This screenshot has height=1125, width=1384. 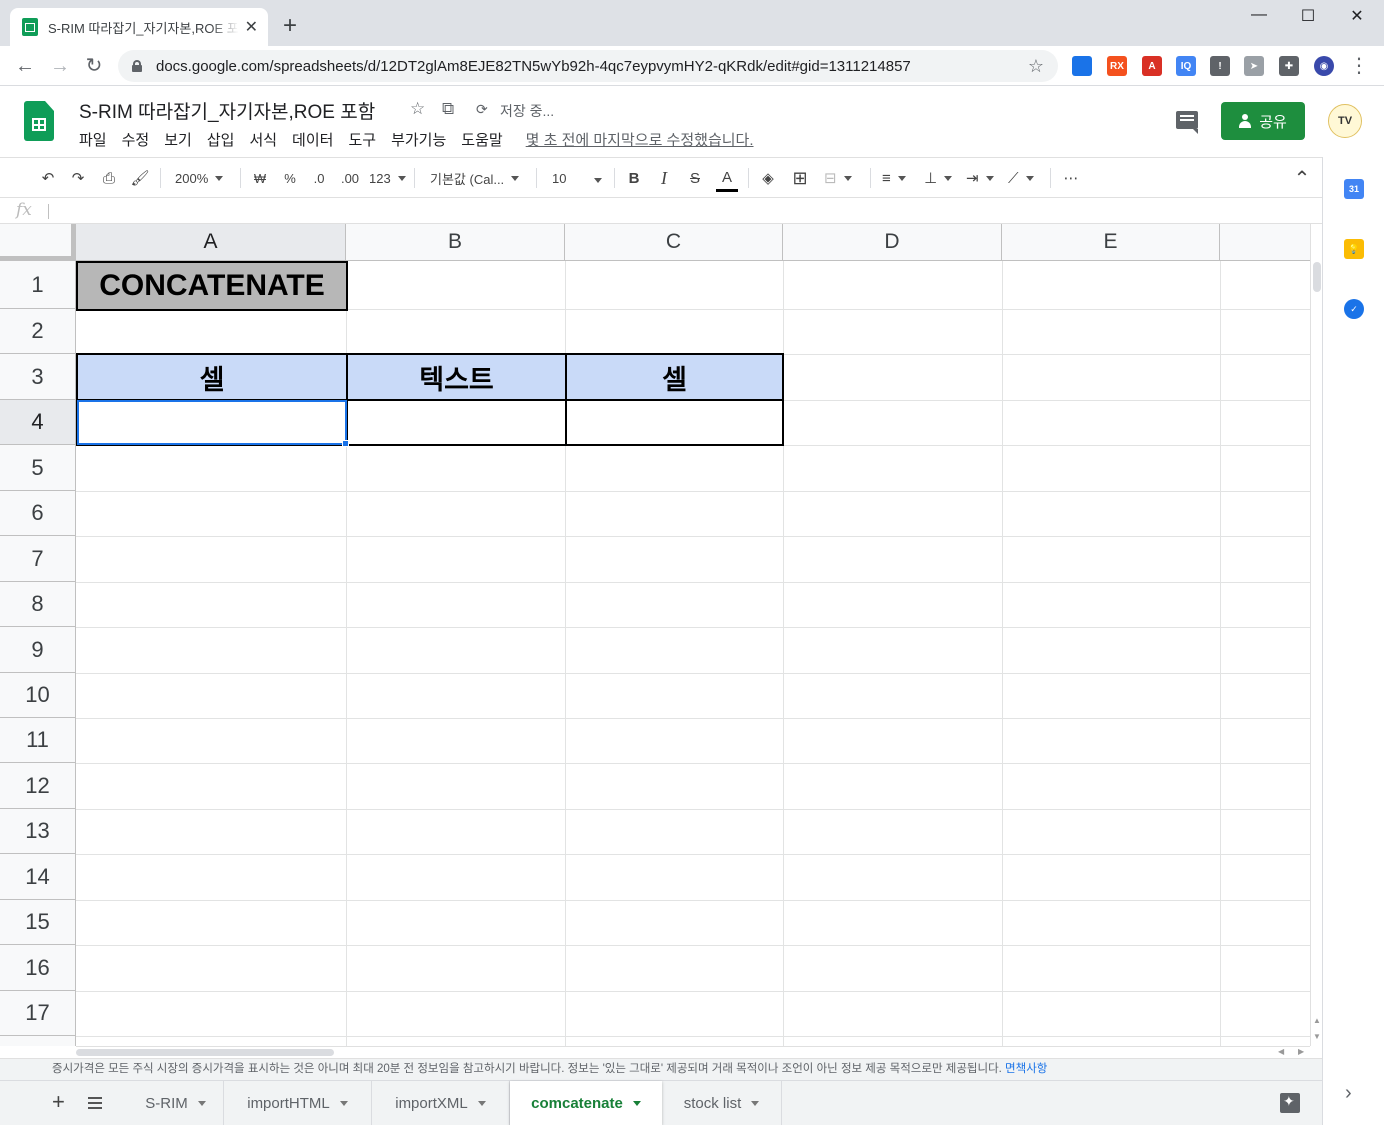 What do you see at coordinates (38, 604) in the screenshot?
I see `row-header-8: 8` at bounding box center [38, 604].